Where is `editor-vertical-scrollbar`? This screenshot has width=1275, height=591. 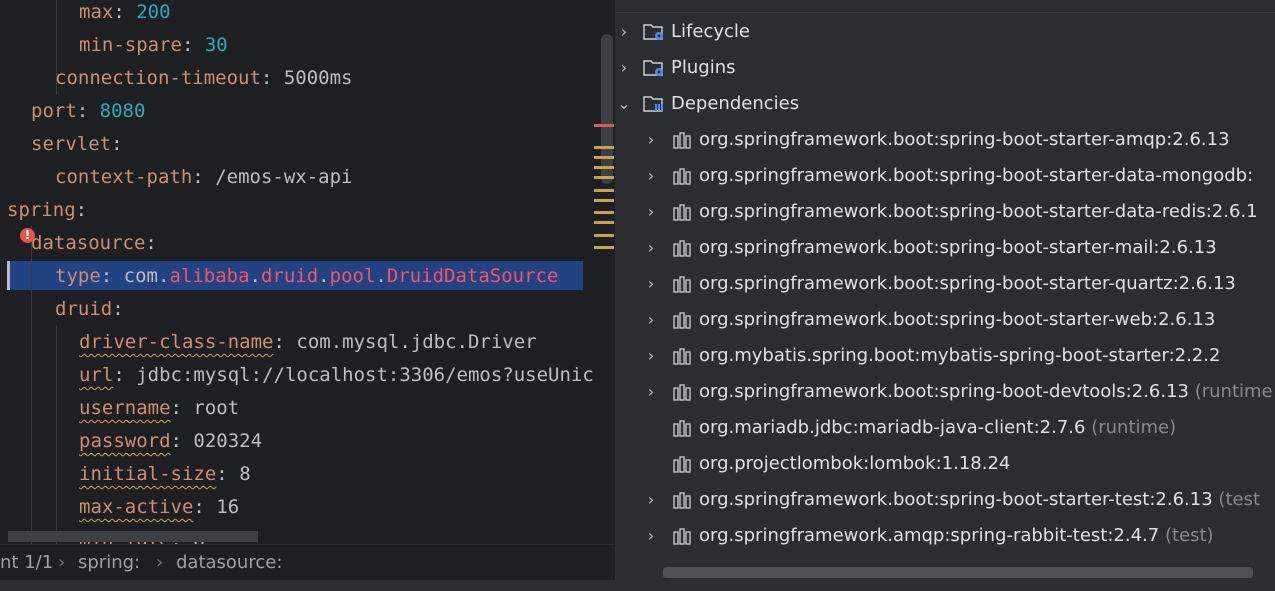
editor-vertical-scrollbar is located at coordinates (607, 109).